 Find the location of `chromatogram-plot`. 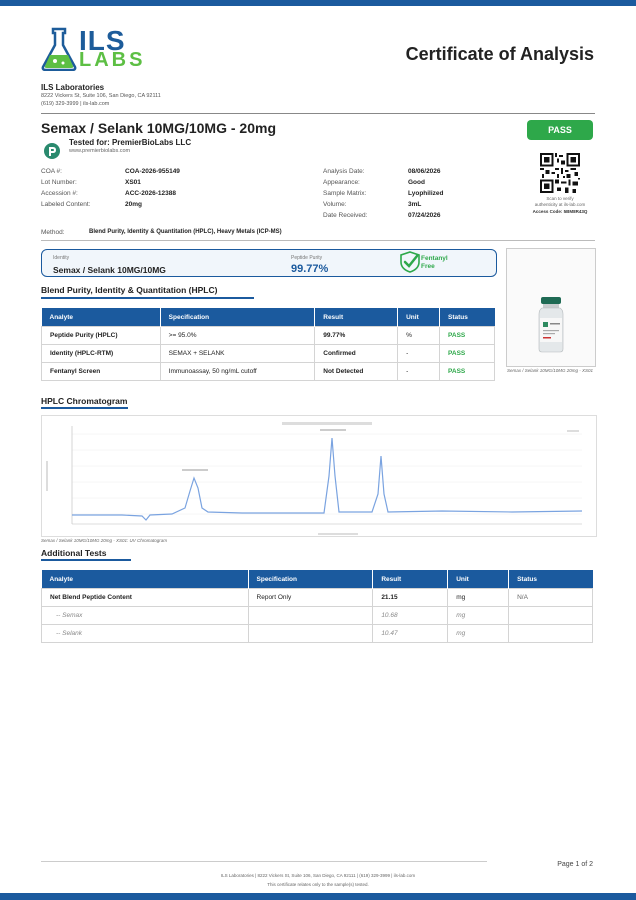

chromatogram-plot is located at coordinates (319, 476).